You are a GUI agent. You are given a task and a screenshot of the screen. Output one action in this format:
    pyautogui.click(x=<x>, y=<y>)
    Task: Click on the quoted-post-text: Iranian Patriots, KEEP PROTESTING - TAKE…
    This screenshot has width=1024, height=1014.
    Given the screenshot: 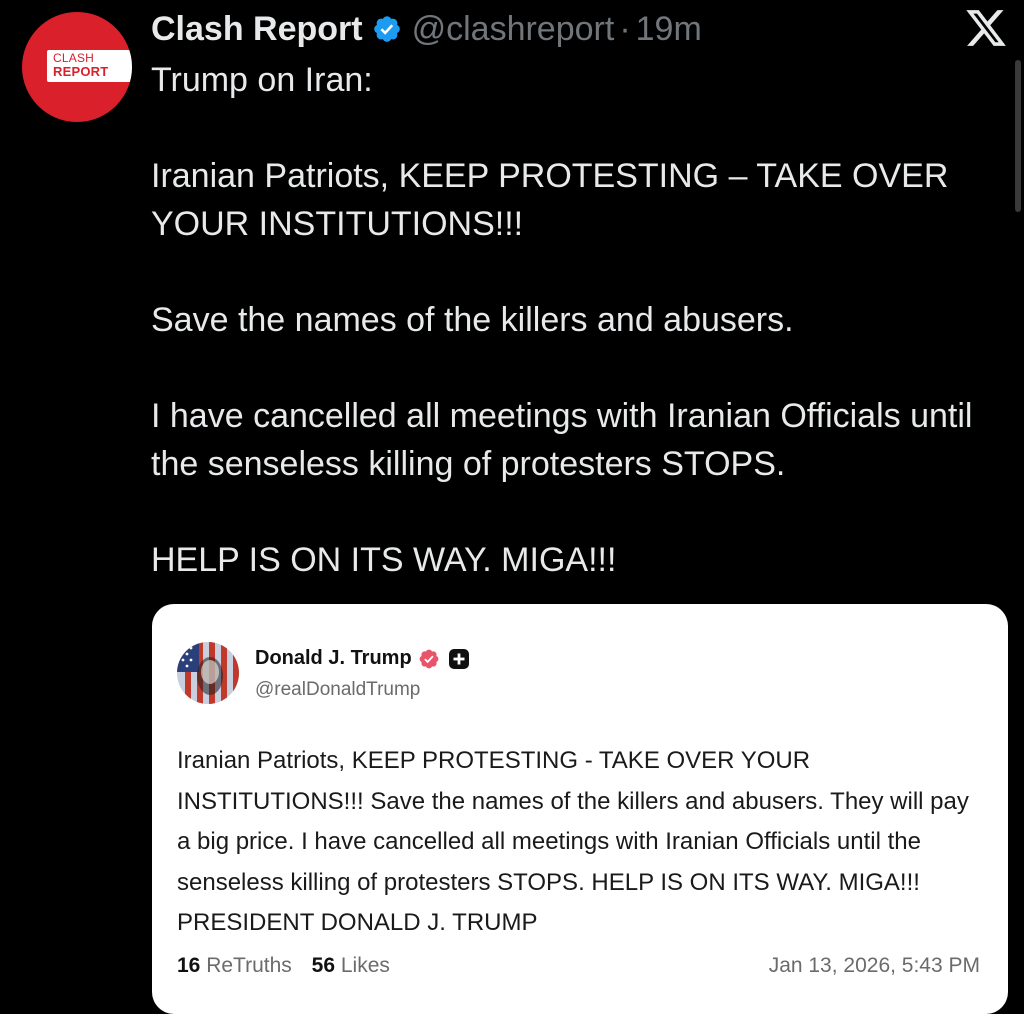 What is the action you would take?
    pyautogui.click(x=573, y=841)
    